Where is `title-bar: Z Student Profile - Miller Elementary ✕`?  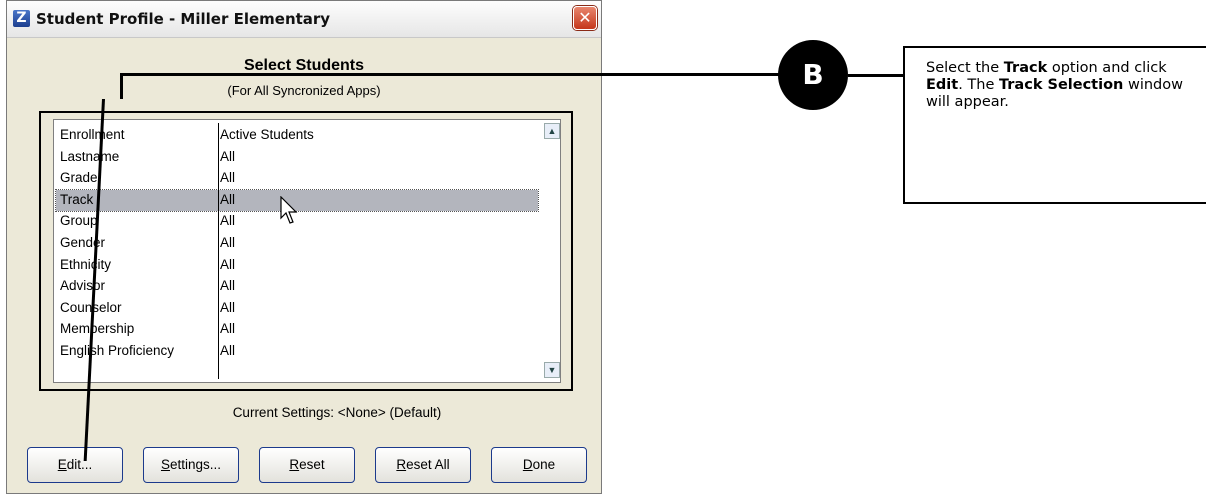 title-bar: Z Student Profile - Miller Elementary ✕ is located at coordinates (304, 19).